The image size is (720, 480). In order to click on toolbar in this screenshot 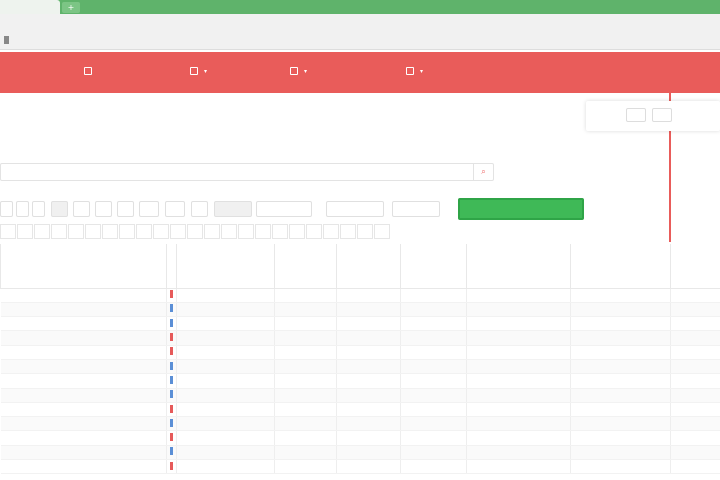, I will do `click(360, 209)`.